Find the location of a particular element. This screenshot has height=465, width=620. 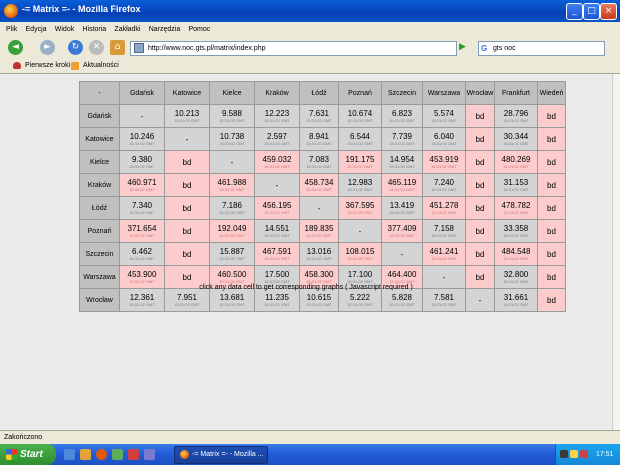

quicklaunch-media-icon is located at coordinates (133, 454).